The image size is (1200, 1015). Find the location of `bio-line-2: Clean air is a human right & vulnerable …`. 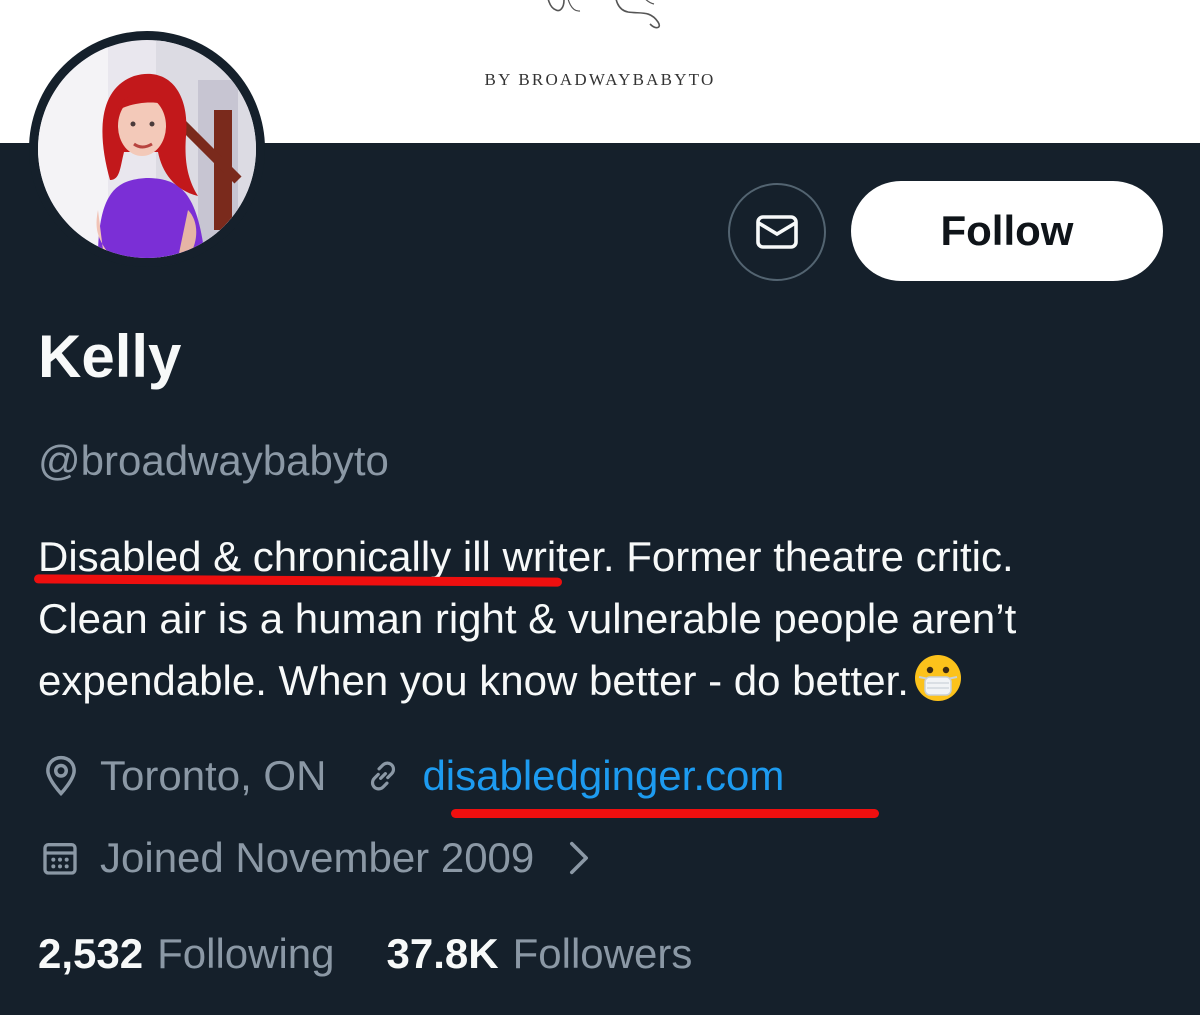

bio-line-2: Clean air is a human right & vulnerable … is located at coordinates (527, 618).